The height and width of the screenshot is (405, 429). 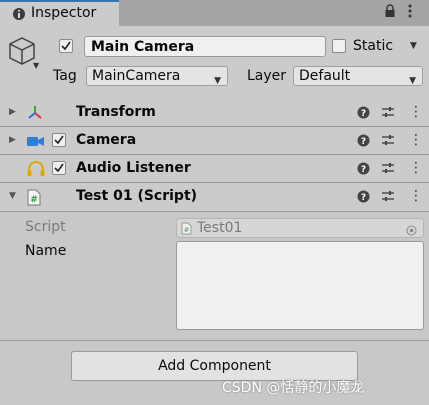 I want to click on layer-value: Default, so click(x=325, y=76).